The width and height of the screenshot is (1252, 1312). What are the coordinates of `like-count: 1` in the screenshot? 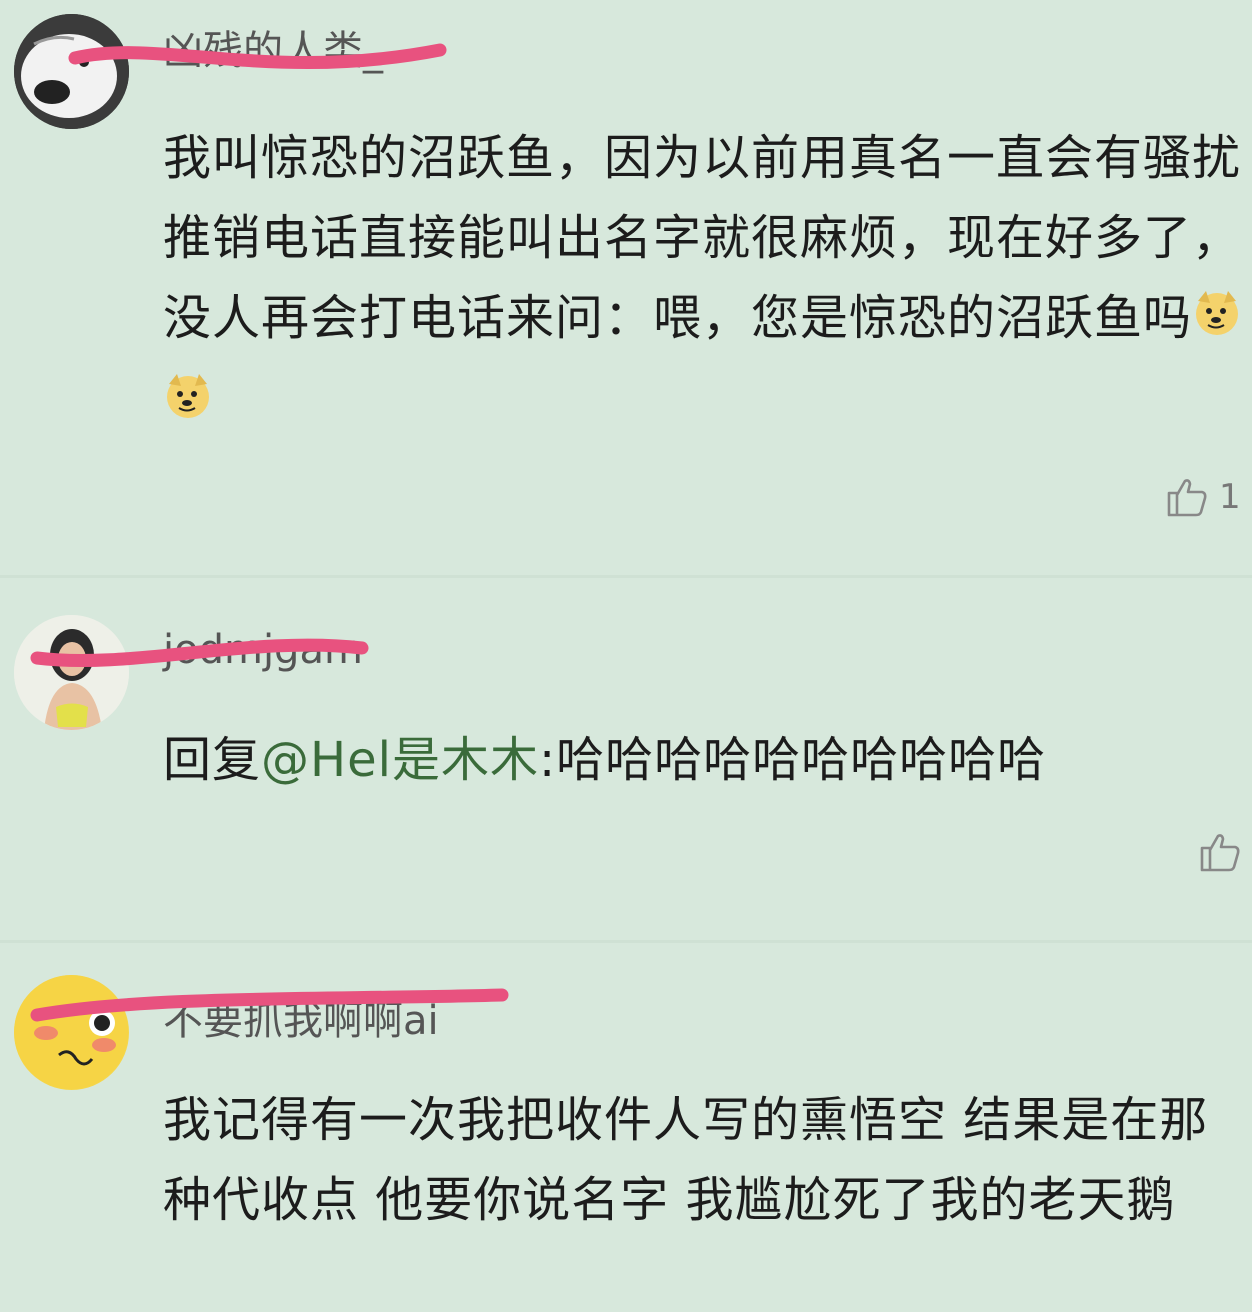 It's located at (1230, 497).